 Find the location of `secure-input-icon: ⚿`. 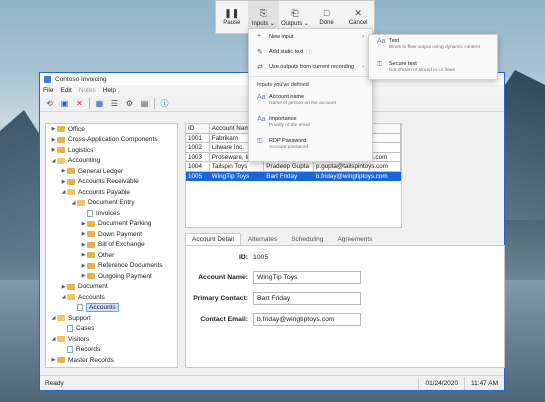

secure-input-icon: ⚿ is located at coordinates (260, 141).